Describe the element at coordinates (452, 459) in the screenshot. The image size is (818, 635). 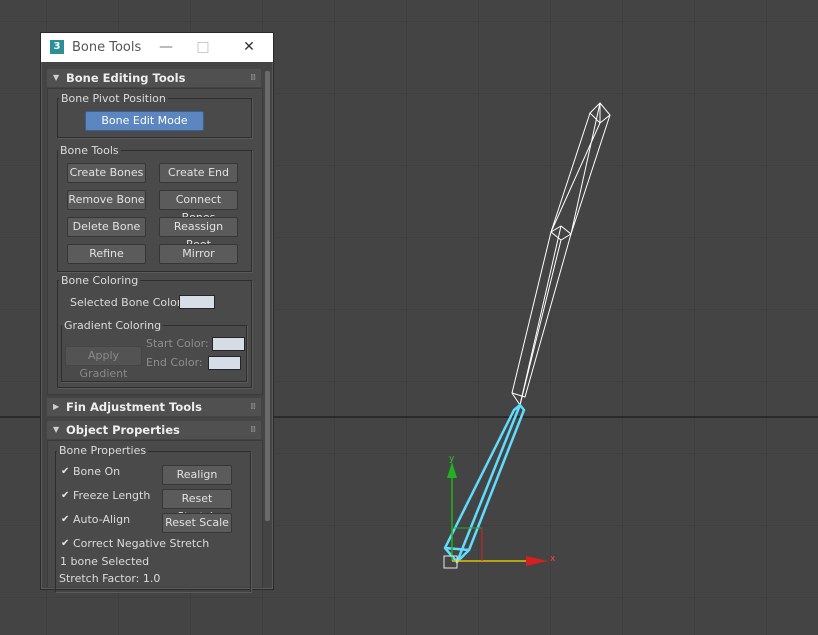
I see `gizmo-y-label: y` at that location.